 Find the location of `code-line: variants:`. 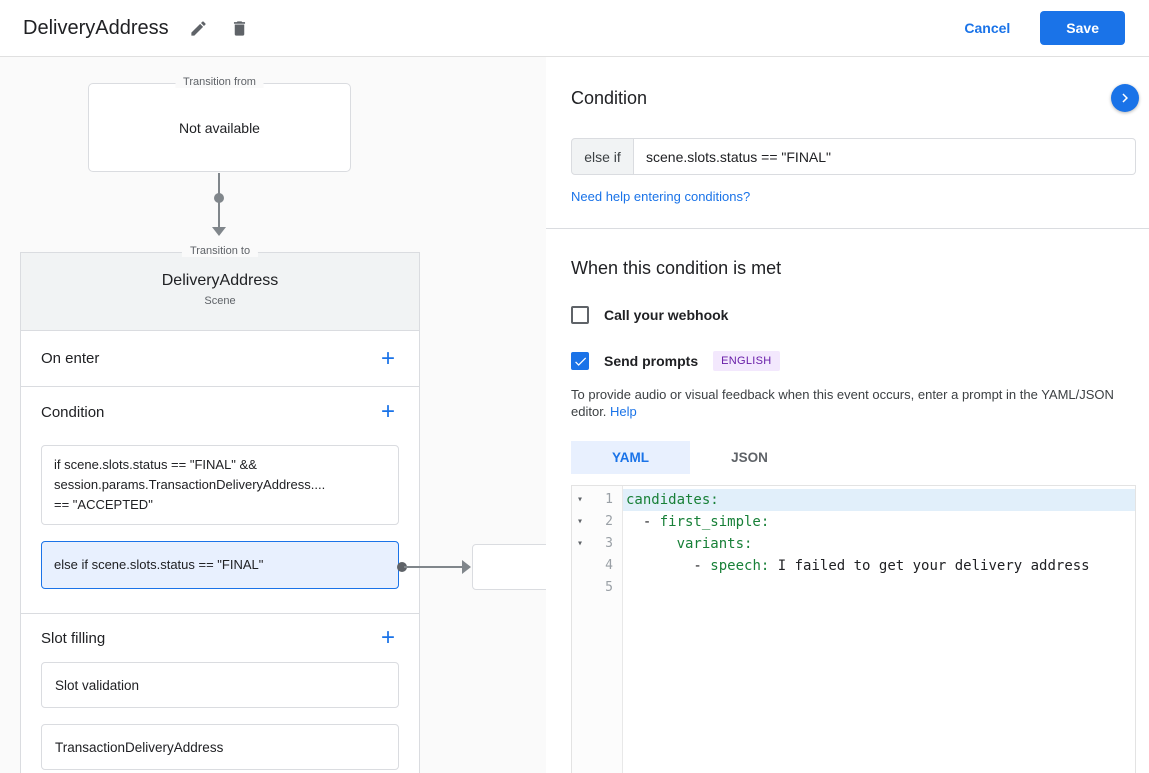

code-line: variants: is located at coordinates (879, 544).